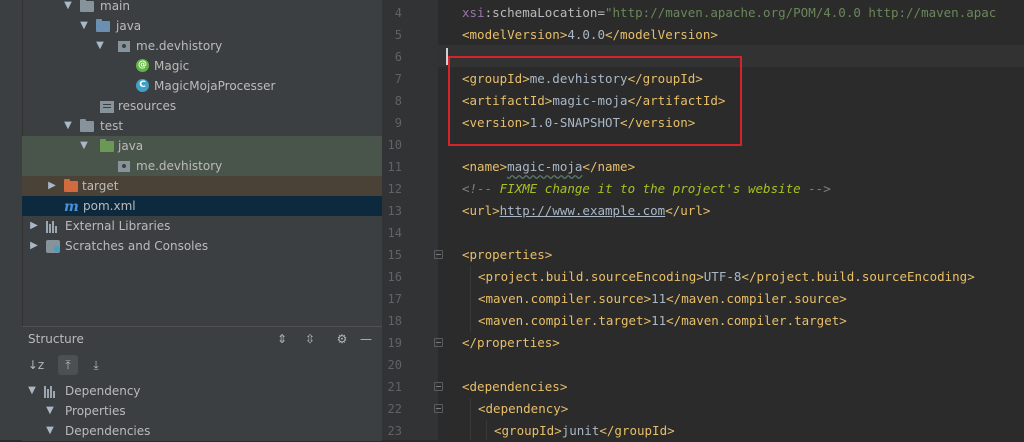 The height and width of the screenshot is (442, 1024). I want to click on tree-item-label: MagicMojaProcesser, so click(215, 86).